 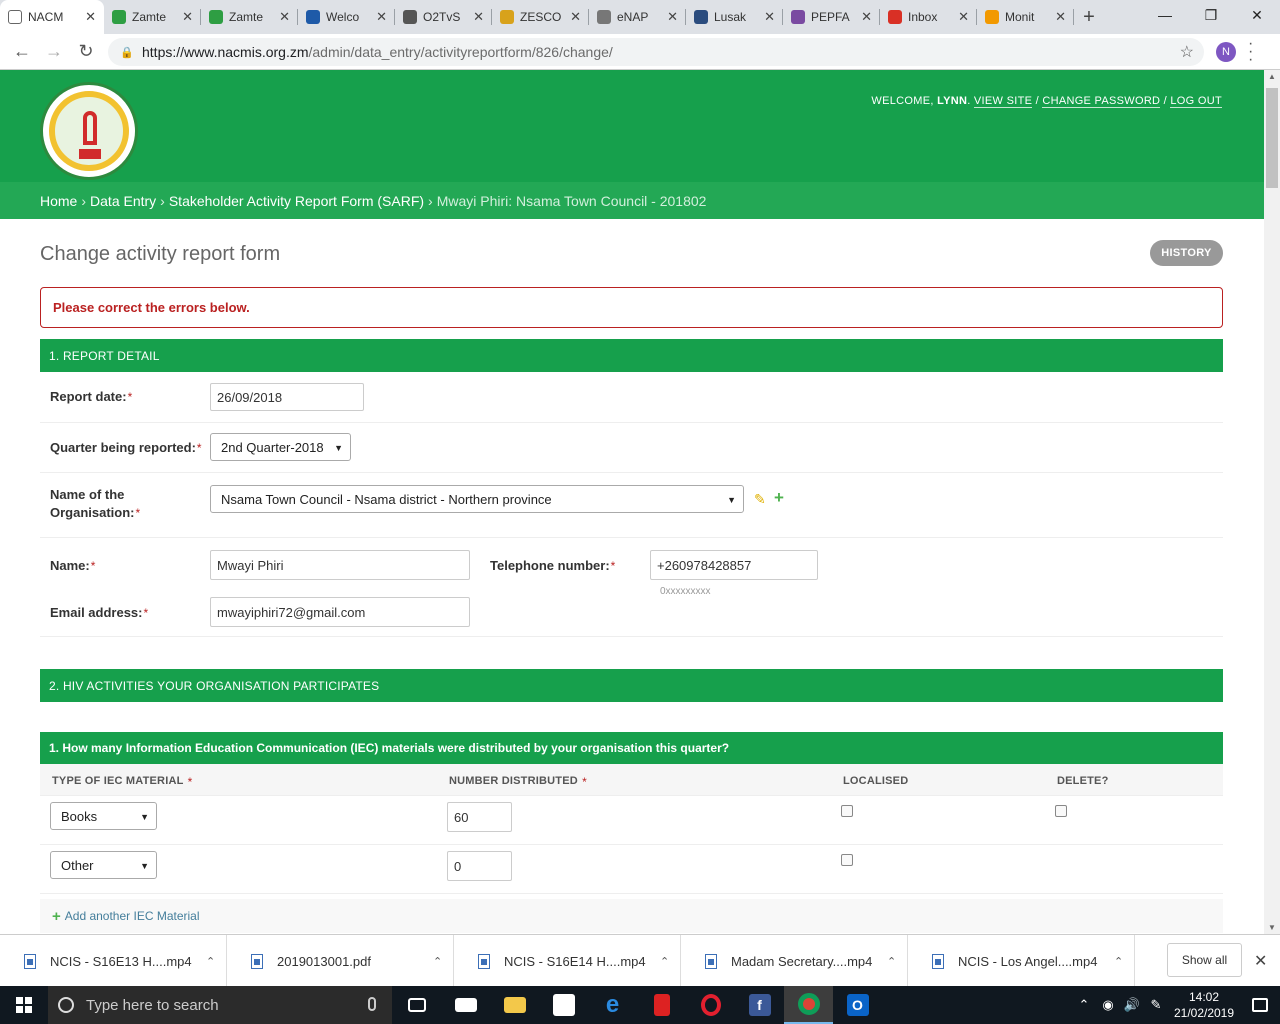 I want to click on network-icon: ◉, so click(x=1108, y=1005).